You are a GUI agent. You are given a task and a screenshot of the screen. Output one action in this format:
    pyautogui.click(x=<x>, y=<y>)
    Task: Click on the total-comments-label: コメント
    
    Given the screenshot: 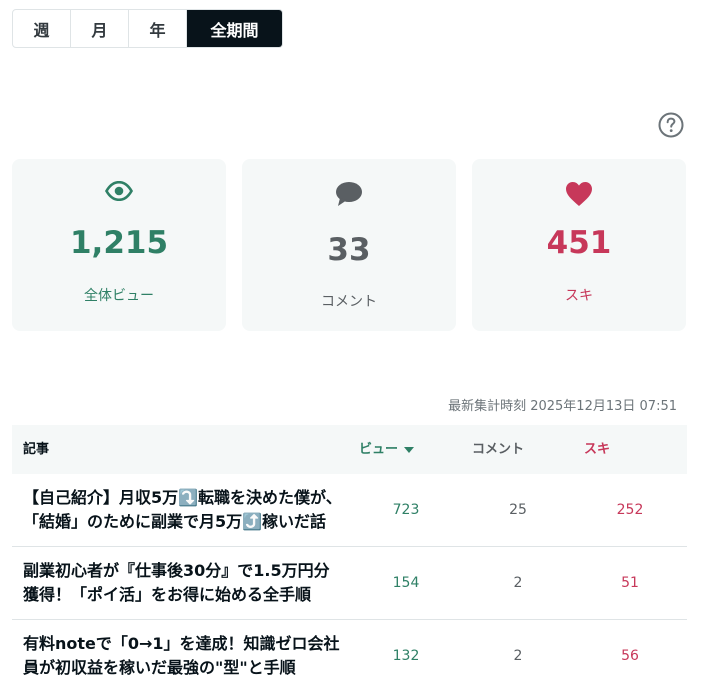 What is the action you would take?
    pyautogui.click(x=349, y=302)
    